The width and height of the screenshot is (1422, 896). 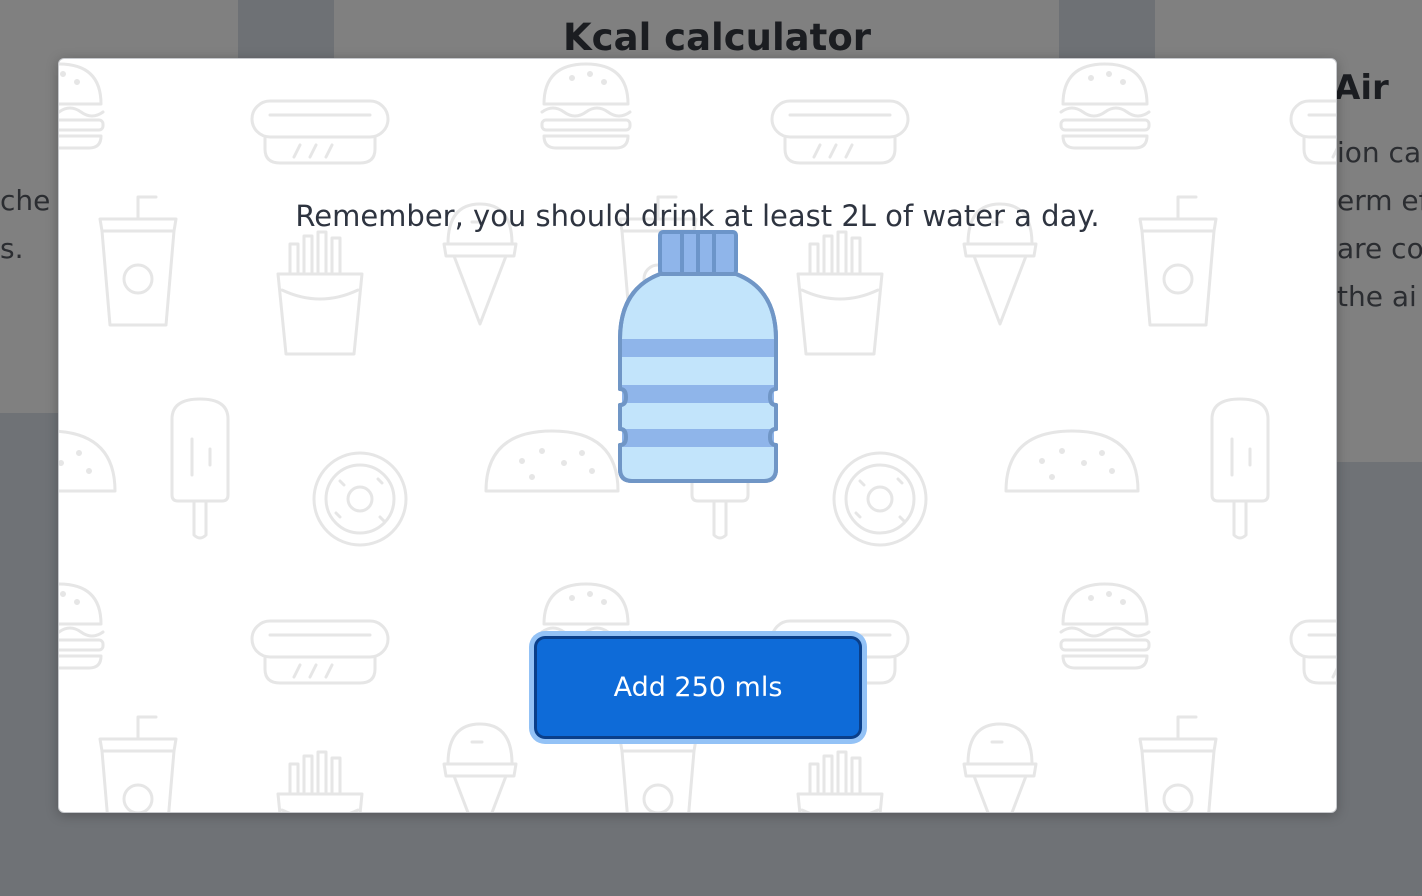 I want to click on right-card-text-2: erm ef, so click(x=1379, y=200).